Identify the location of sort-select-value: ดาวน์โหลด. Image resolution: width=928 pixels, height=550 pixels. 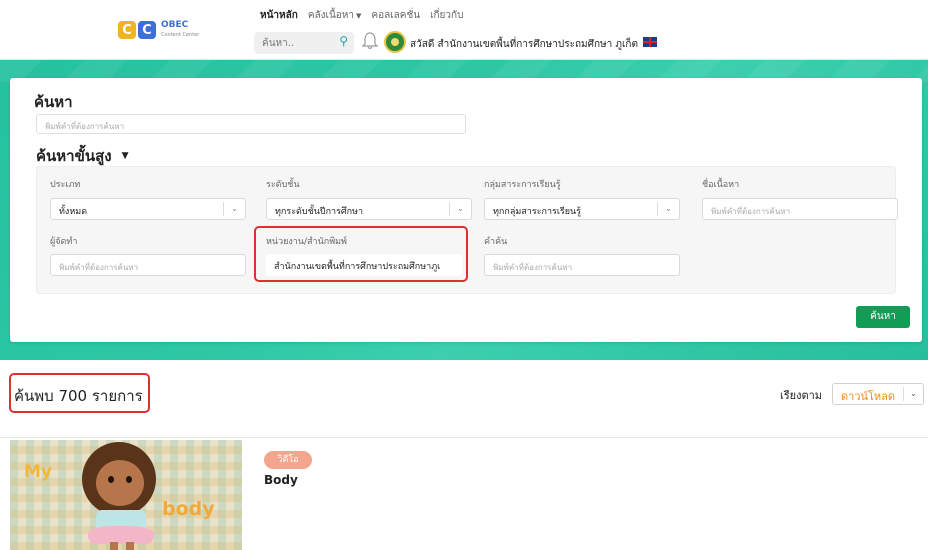
(868, 396).